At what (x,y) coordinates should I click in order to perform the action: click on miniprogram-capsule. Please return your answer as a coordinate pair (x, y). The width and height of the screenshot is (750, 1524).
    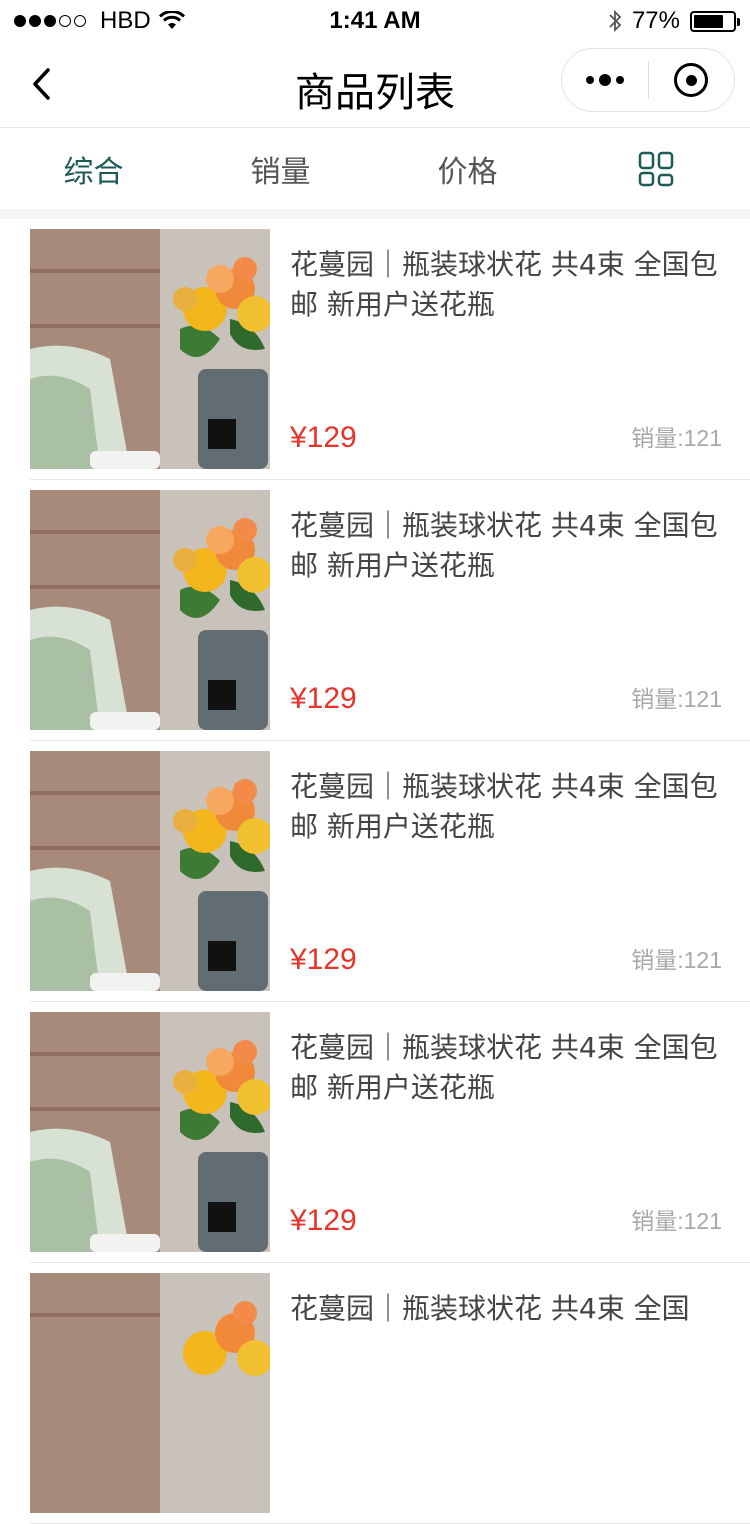
    Looking at the image, I should click on (648, 80).